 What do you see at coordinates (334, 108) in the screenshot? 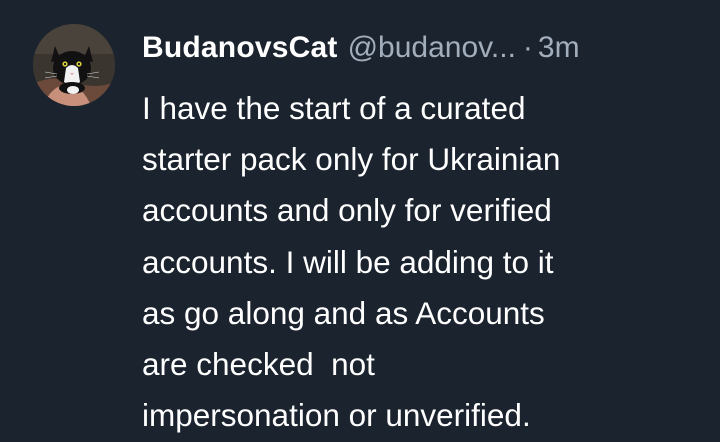
I see `post-text-line: I have the start of a curated` at bounding box center [334, 108].